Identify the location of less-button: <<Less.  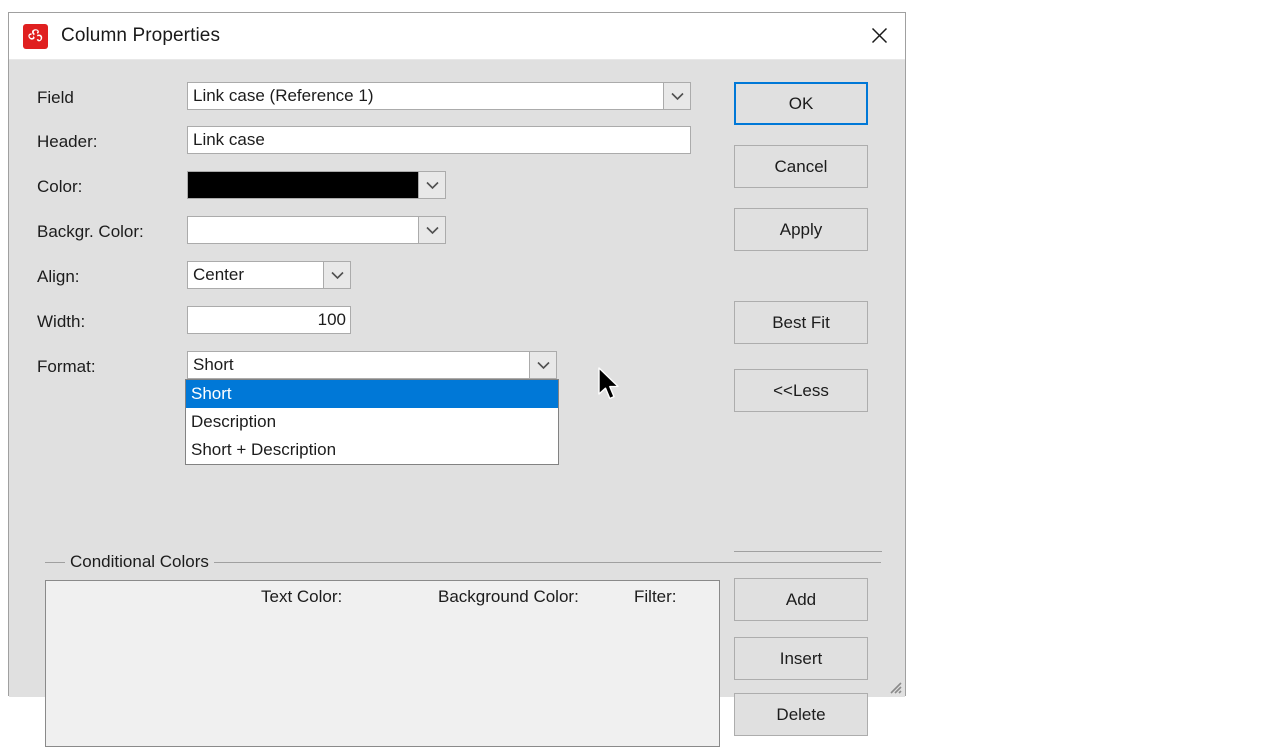
(801, 390).